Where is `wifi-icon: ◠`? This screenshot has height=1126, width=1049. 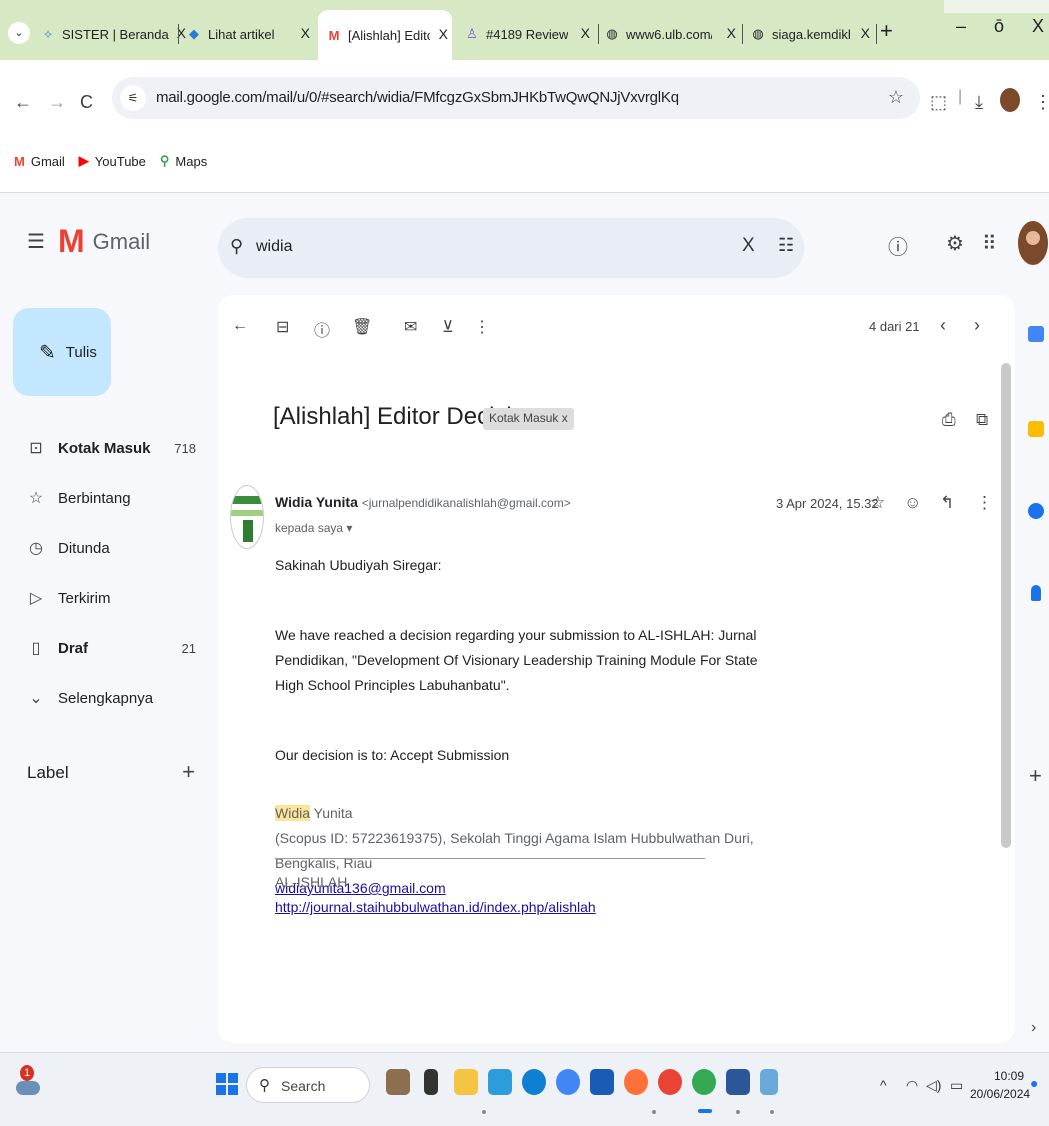 wifi-icon: ◠ is located at coordinates (912, 1085).